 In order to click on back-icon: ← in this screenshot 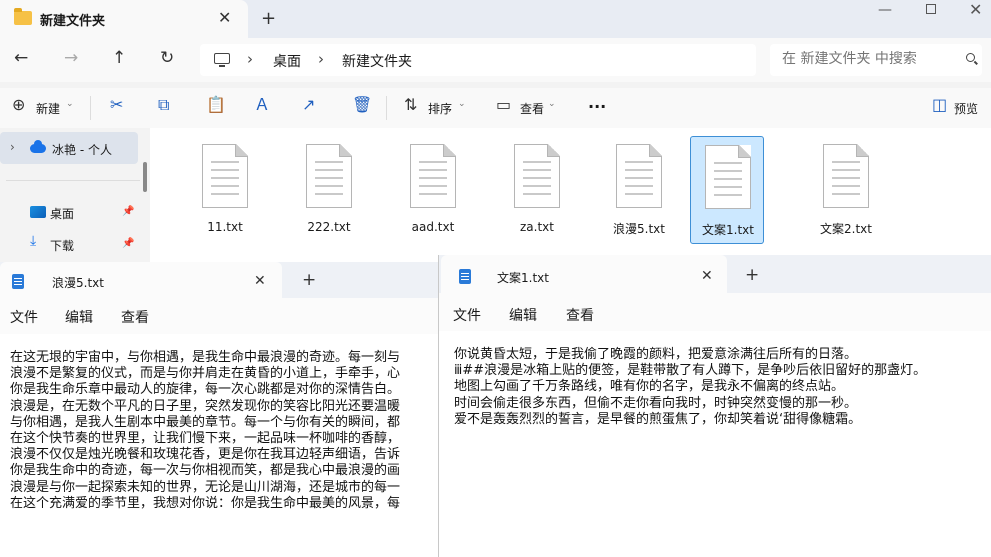, I will do `click(21, 58)`.